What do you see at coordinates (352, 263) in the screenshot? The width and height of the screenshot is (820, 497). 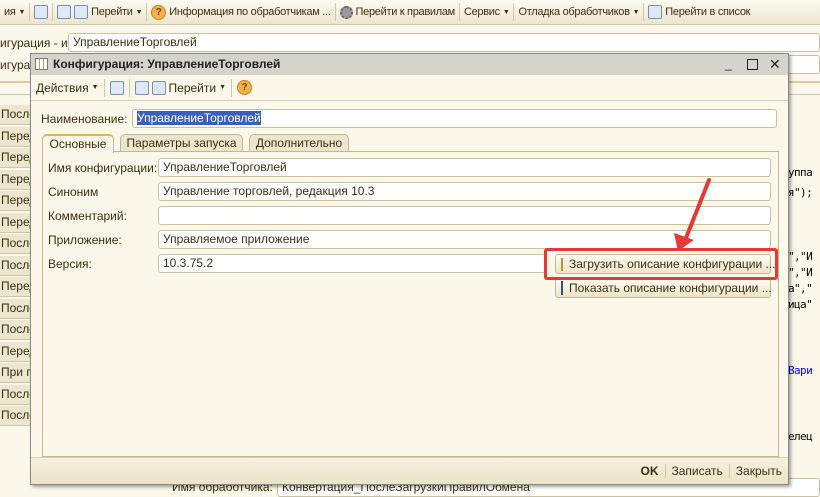 I see `field-input: 10.3.75.2` at bounding box center [352, 263].